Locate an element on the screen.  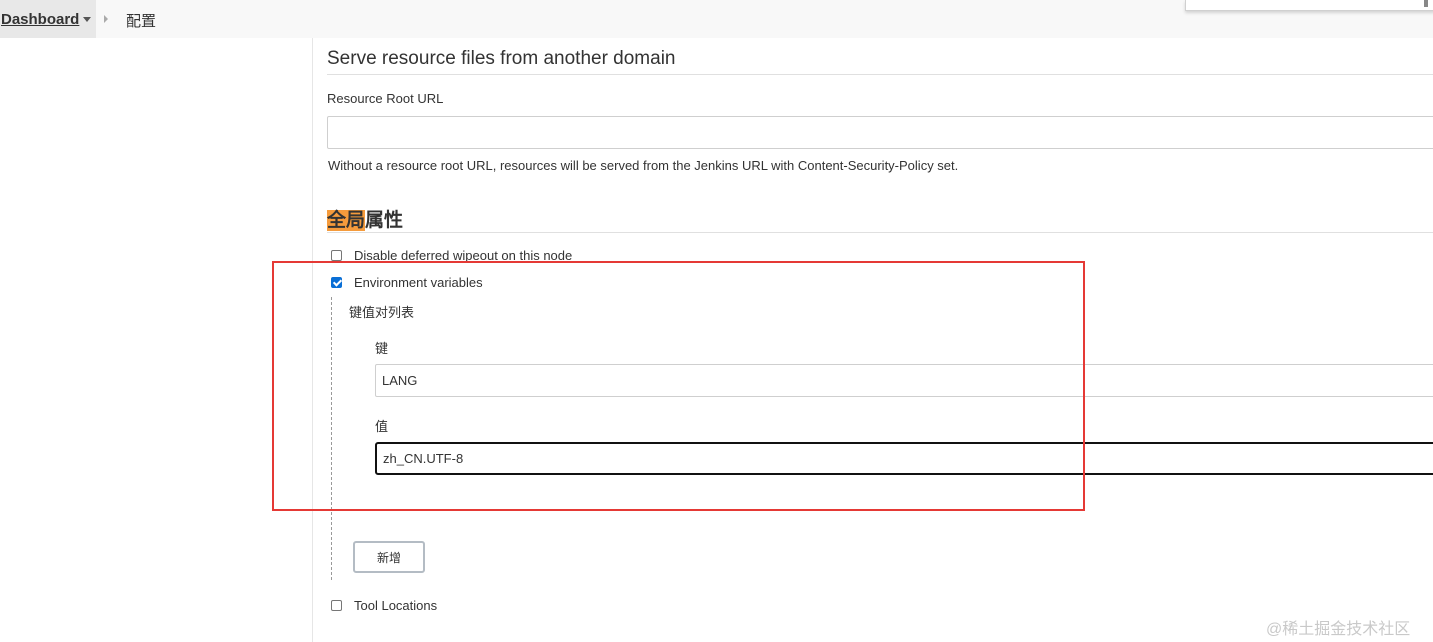
option-tool-locations: Tool Locations is located at coordinates (384, 605).